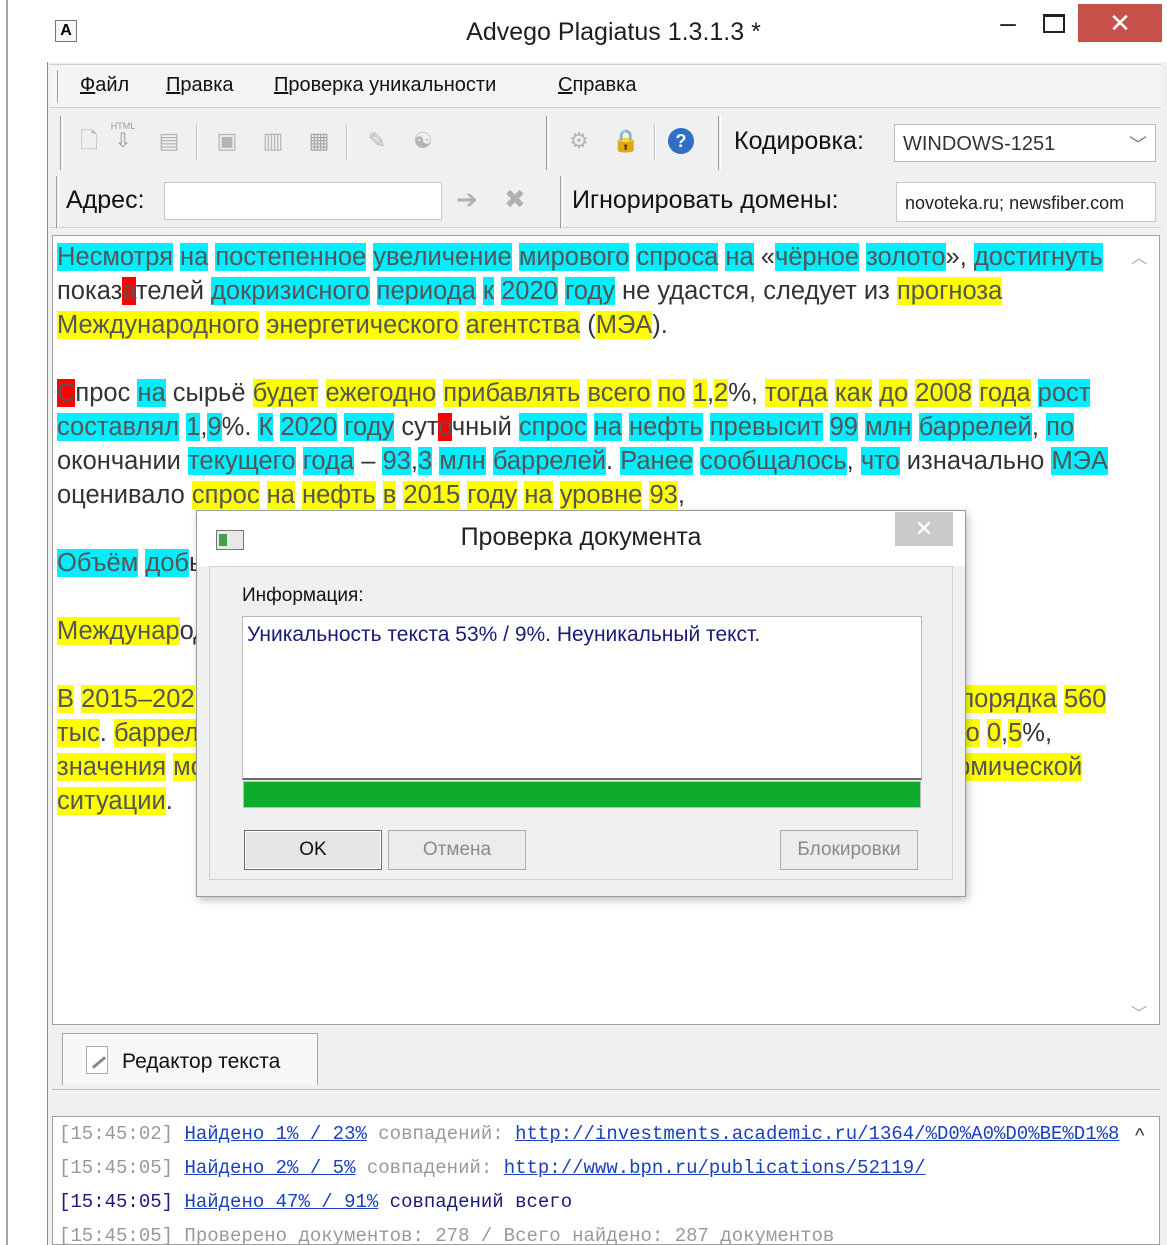  I want to click on plain-text: )., so click(660, 325).